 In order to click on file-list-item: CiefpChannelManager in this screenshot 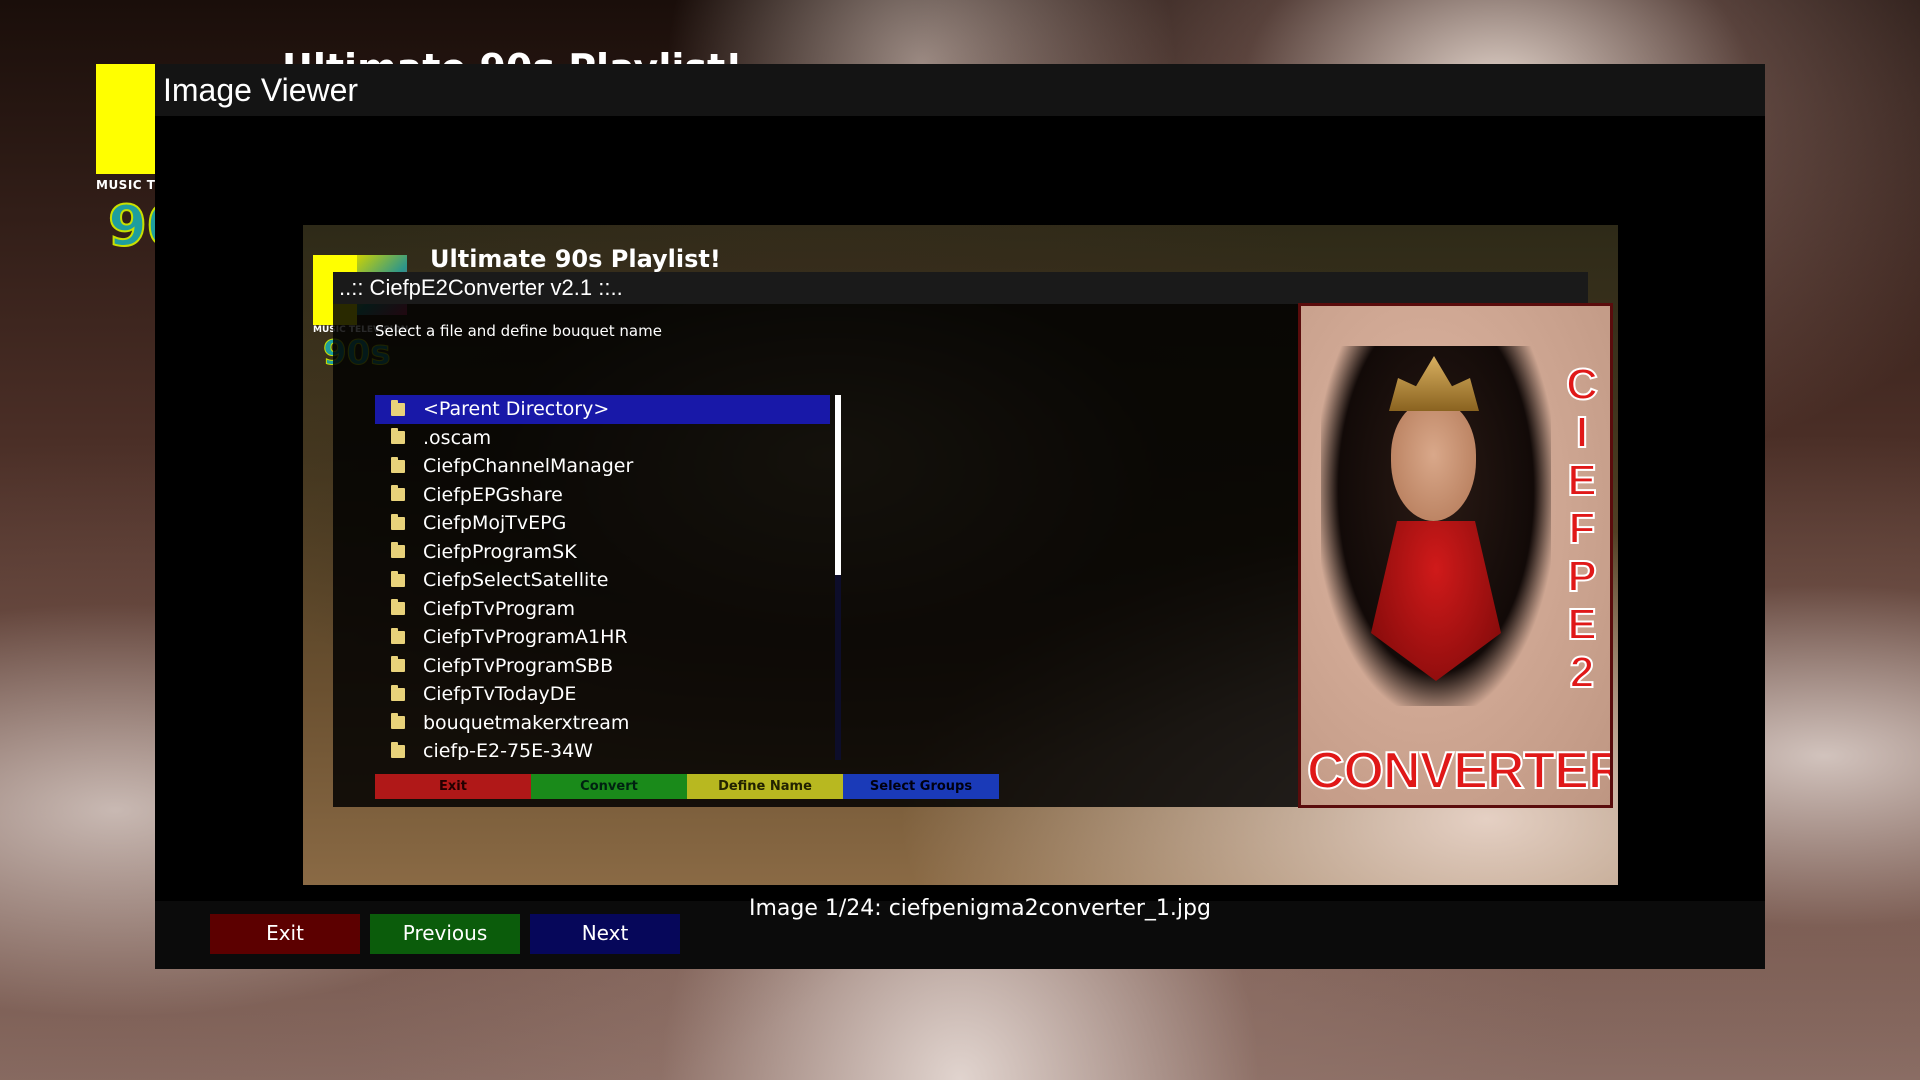, I will do `click(602, 466)`.